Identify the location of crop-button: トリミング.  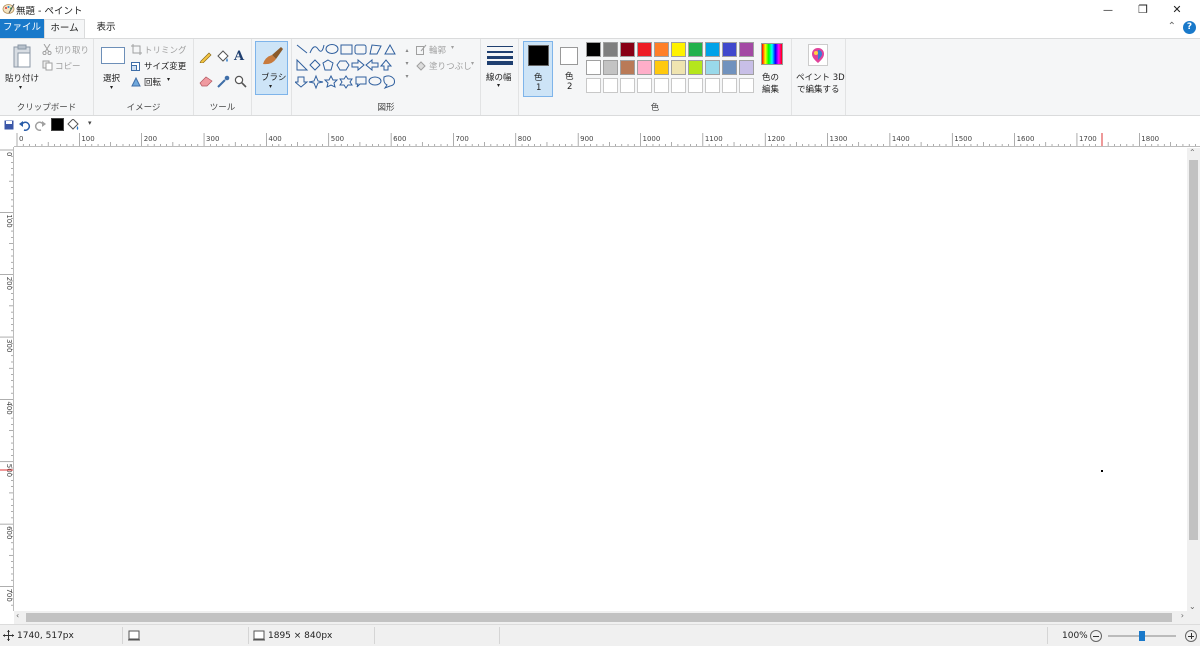
(161, 50).